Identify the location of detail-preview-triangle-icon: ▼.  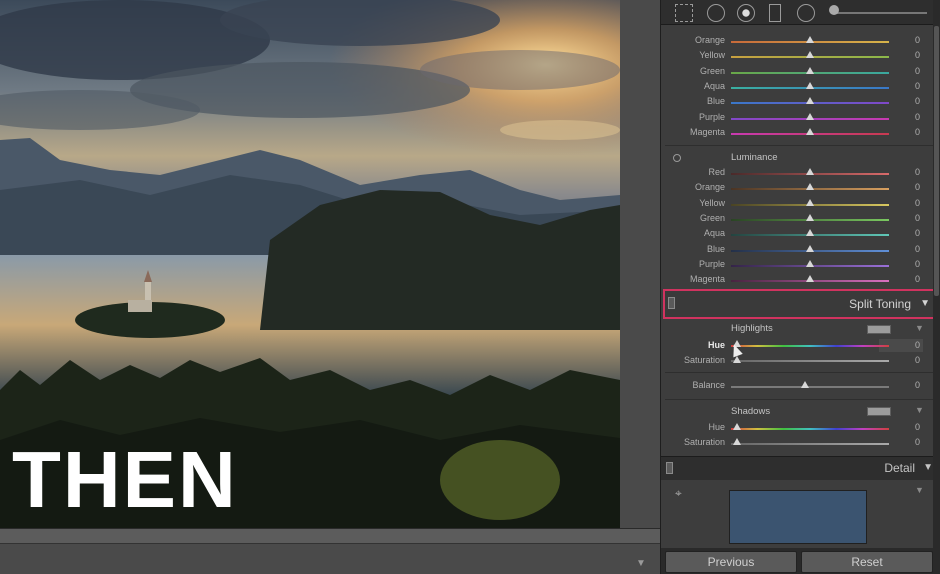
(919, 490).